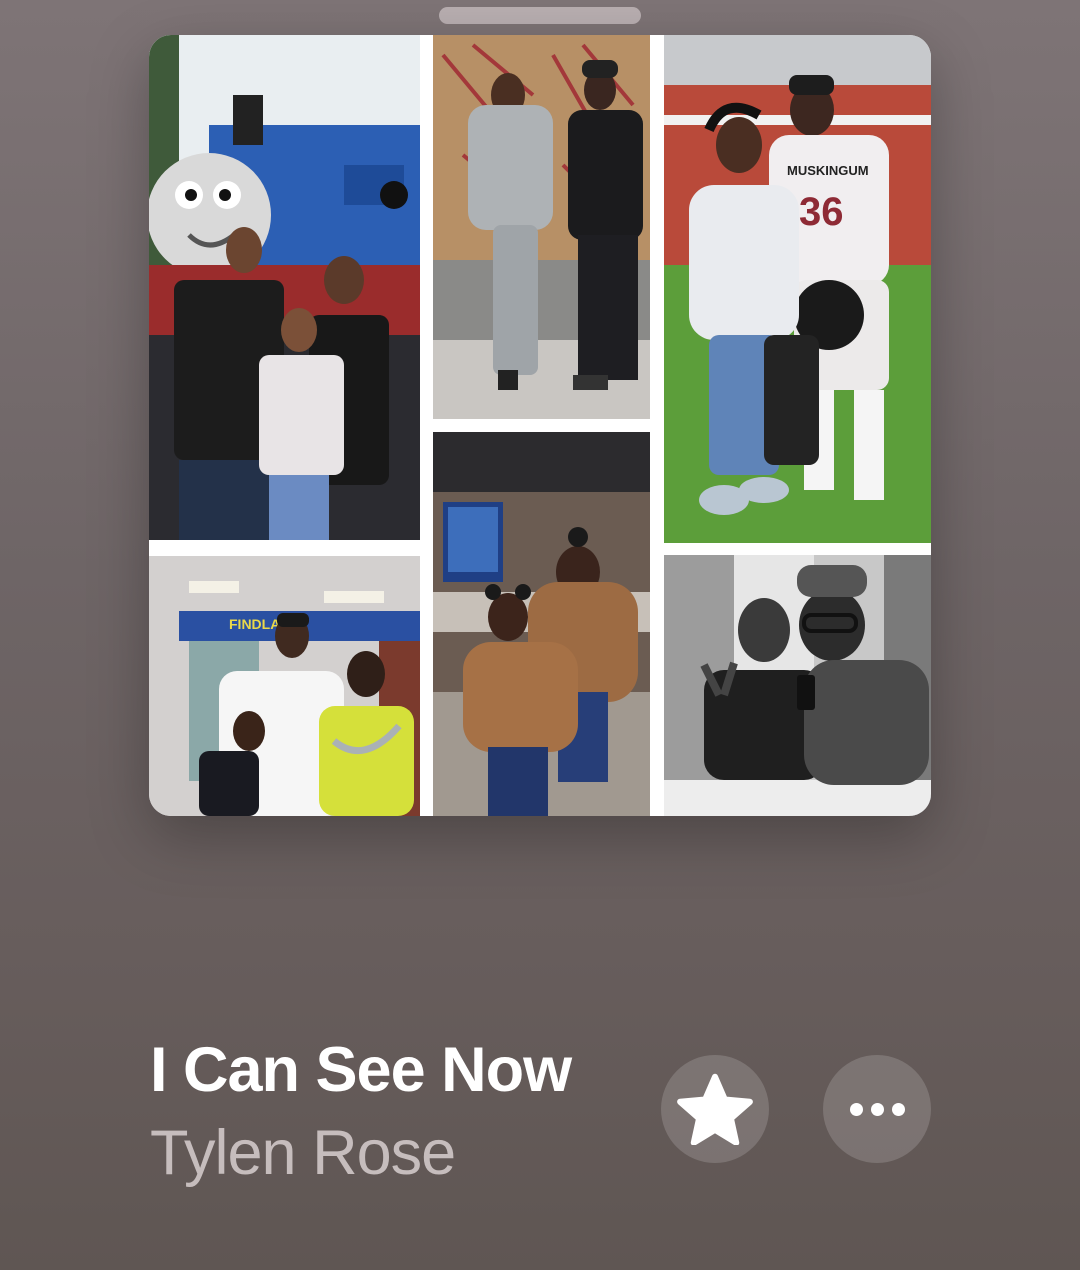 The width and height of the screenshot is (1080, 1270). What do you see at coordinates (540, 15) in the screenshot?
I see `sheet-grabber` at bounding box center [540, 15].